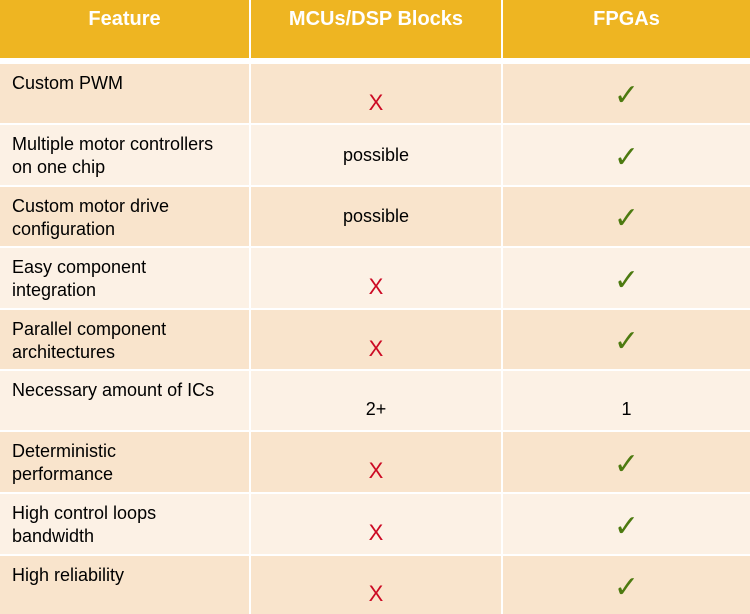  What do you see at coordinates (84, 513) in the screenshot?
I see `feature-text: High control loops` at bounding box center [84, 513].